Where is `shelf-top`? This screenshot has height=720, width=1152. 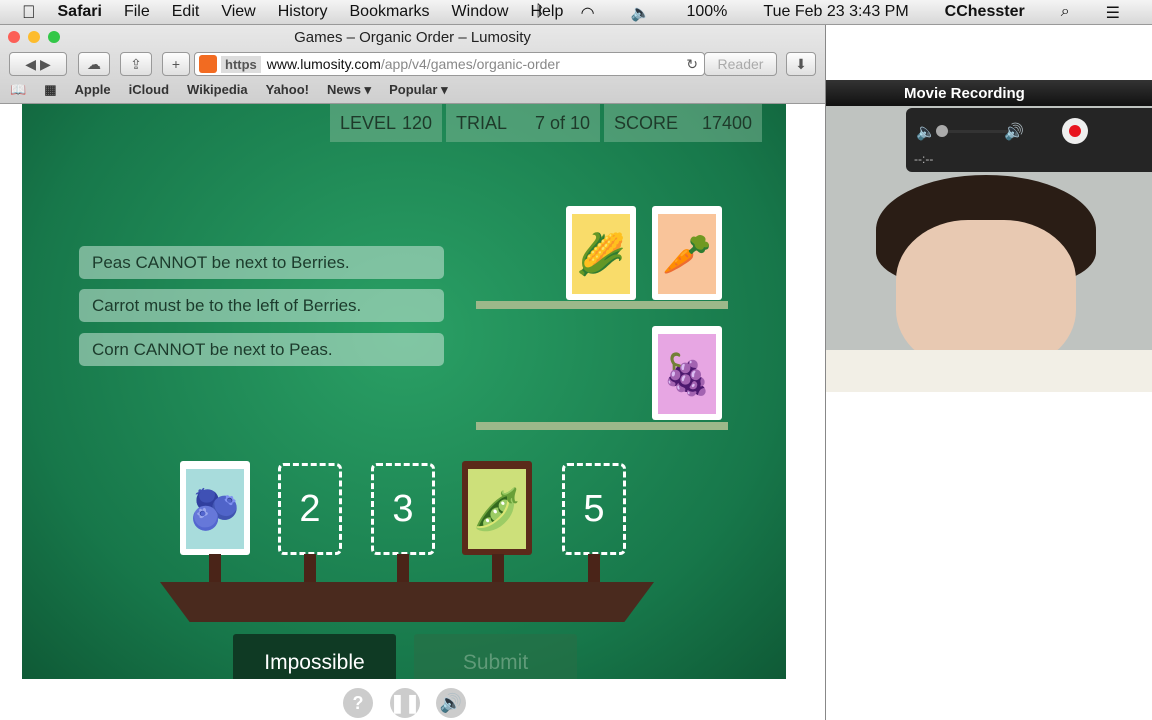
shelf-top is located at coordinates (602, 305).